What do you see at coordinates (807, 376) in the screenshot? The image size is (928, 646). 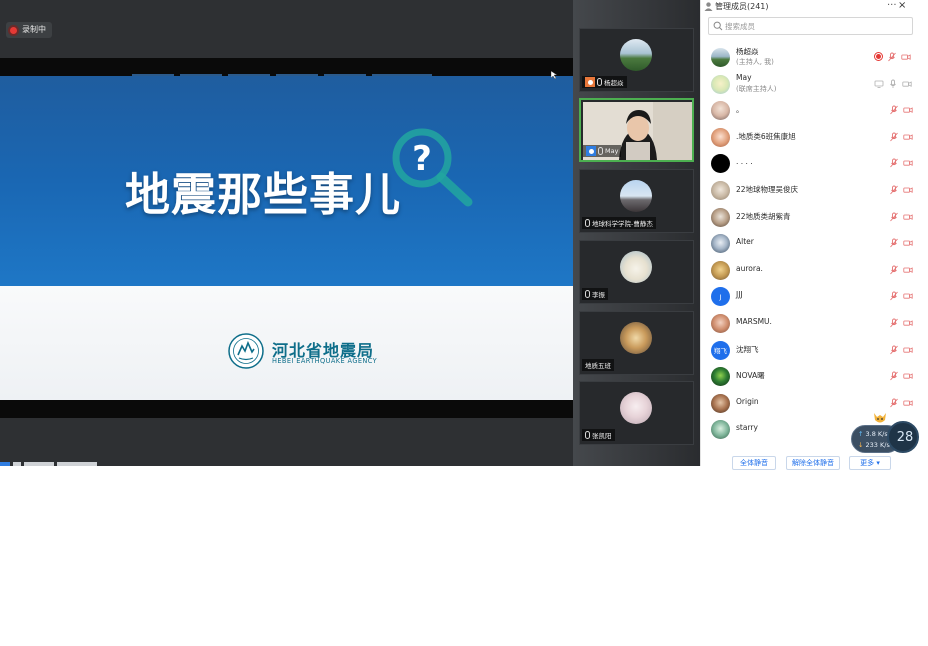 I see `member-row: NOVA曙` at bounding box center [807, 376].